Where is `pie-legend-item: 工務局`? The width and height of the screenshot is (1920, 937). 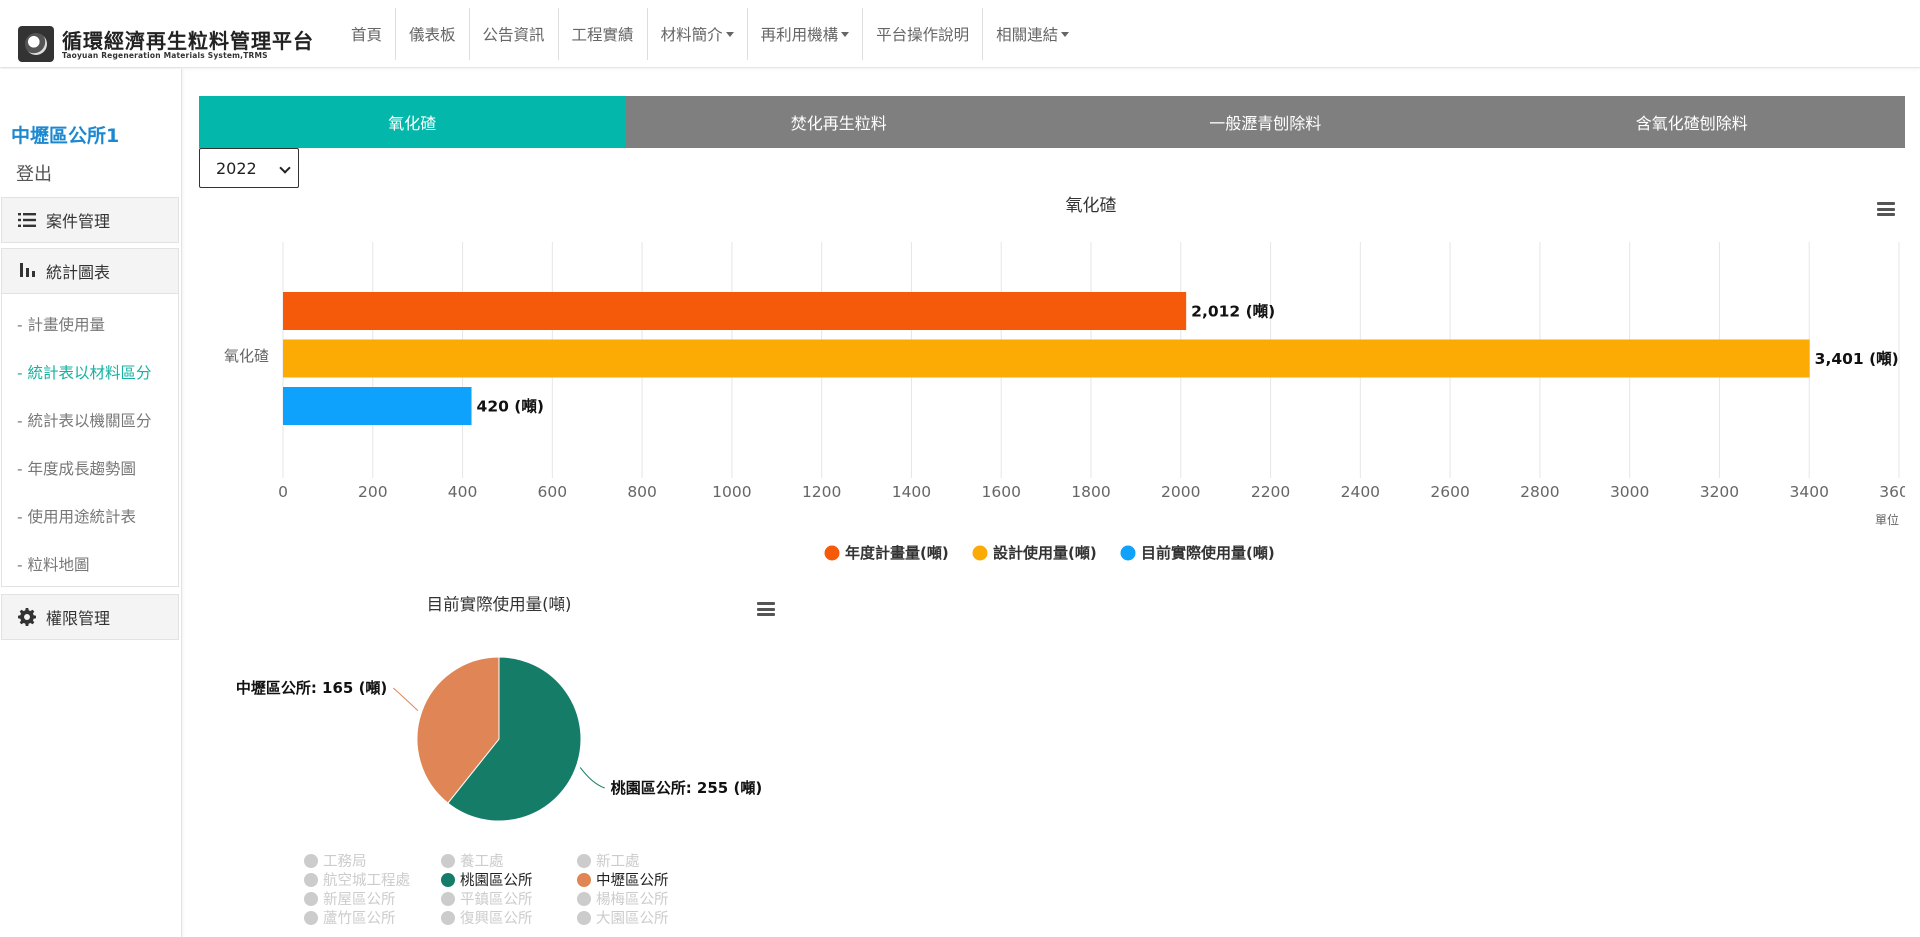
pie-legend-item: 工務局 is located at coordinates (345, 861).